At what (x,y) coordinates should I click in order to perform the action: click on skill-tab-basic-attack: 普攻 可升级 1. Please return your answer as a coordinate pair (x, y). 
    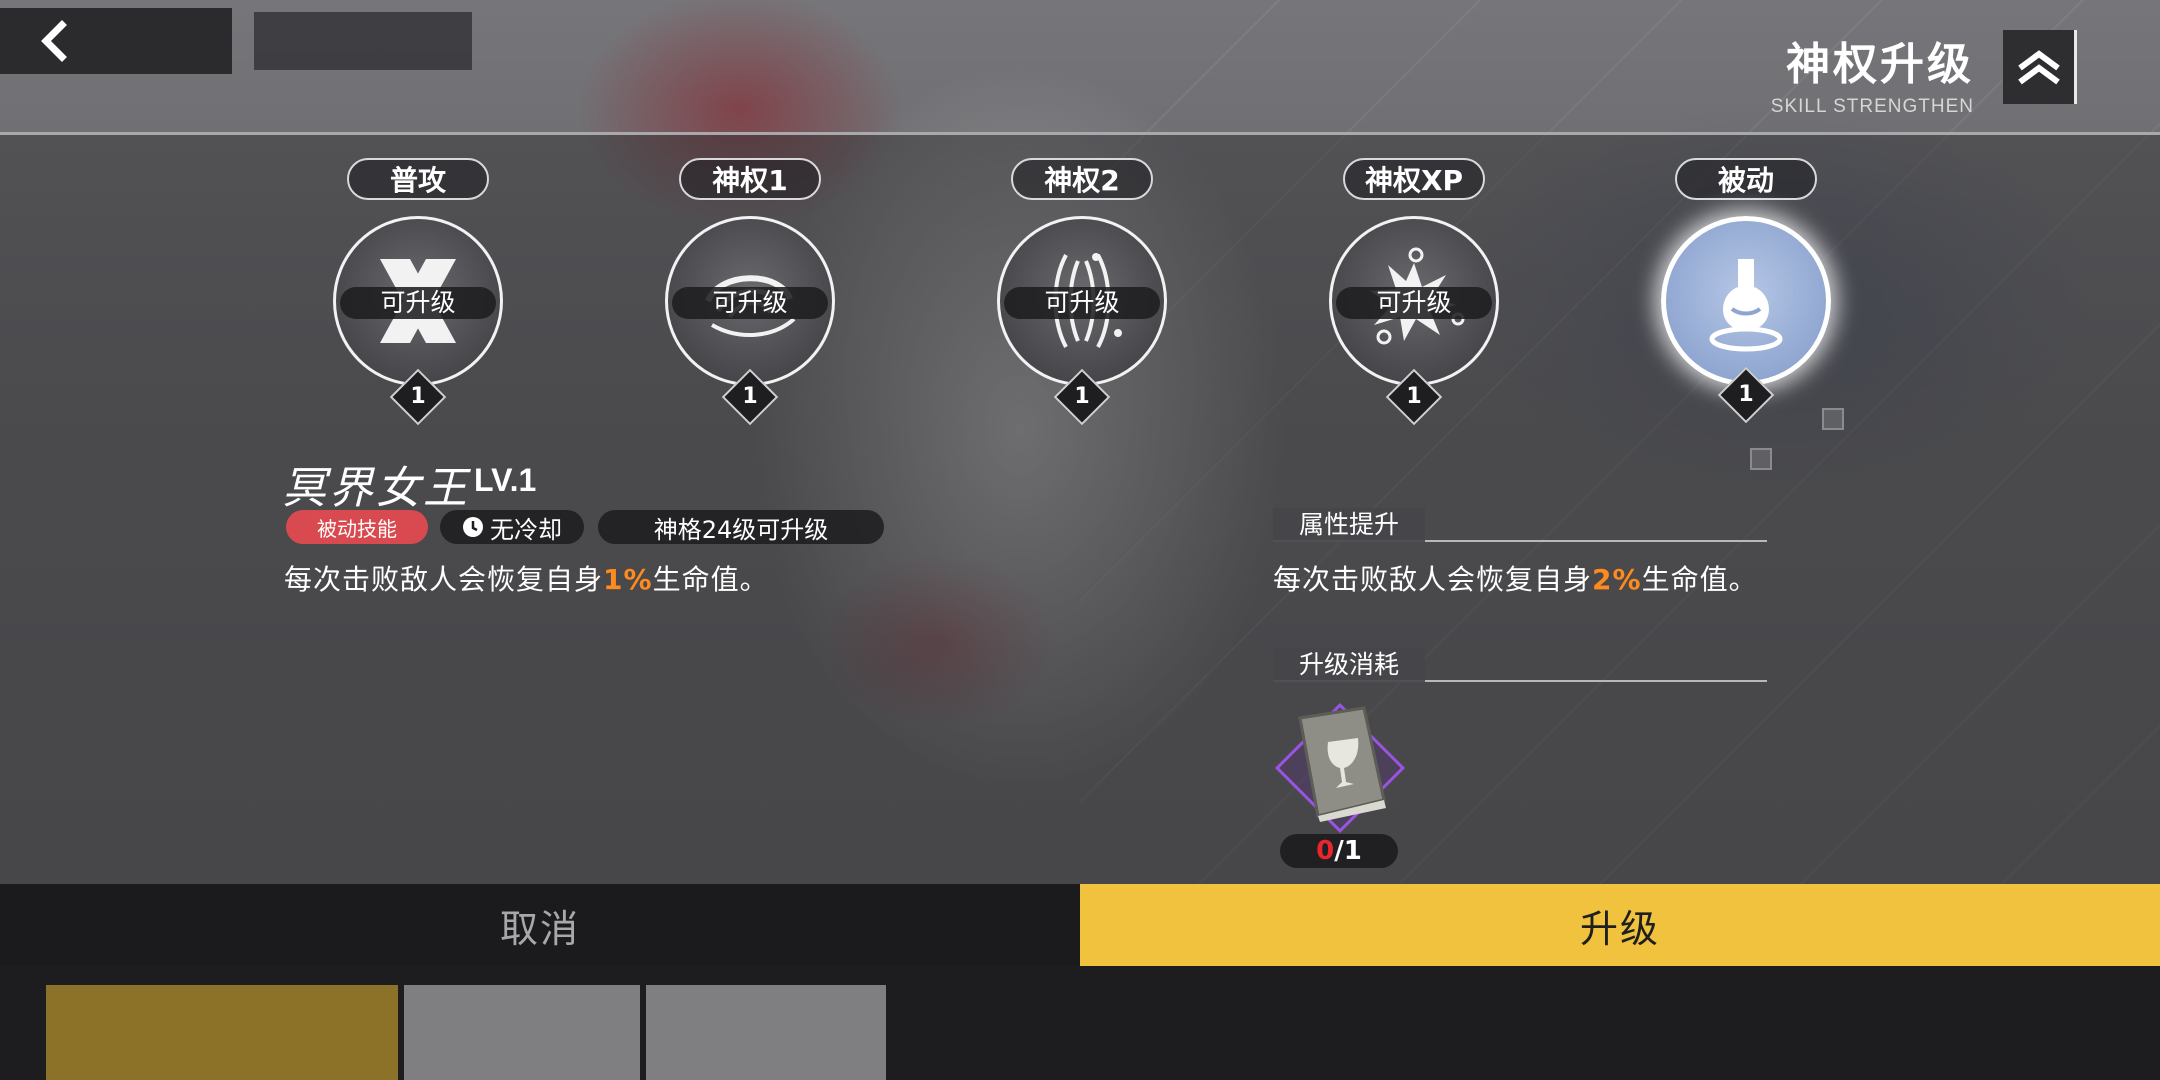
    Looking at the image, I should click on (418, 292).